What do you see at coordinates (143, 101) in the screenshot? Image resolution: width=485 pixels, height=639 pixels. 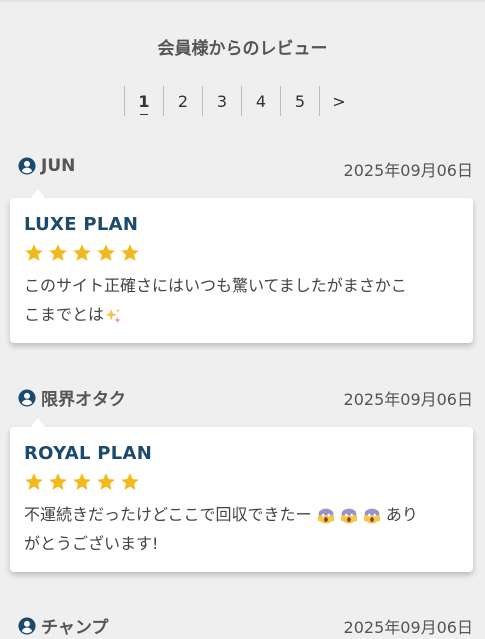 I see `page-1-link: 1` at bounding box center [143, 101].